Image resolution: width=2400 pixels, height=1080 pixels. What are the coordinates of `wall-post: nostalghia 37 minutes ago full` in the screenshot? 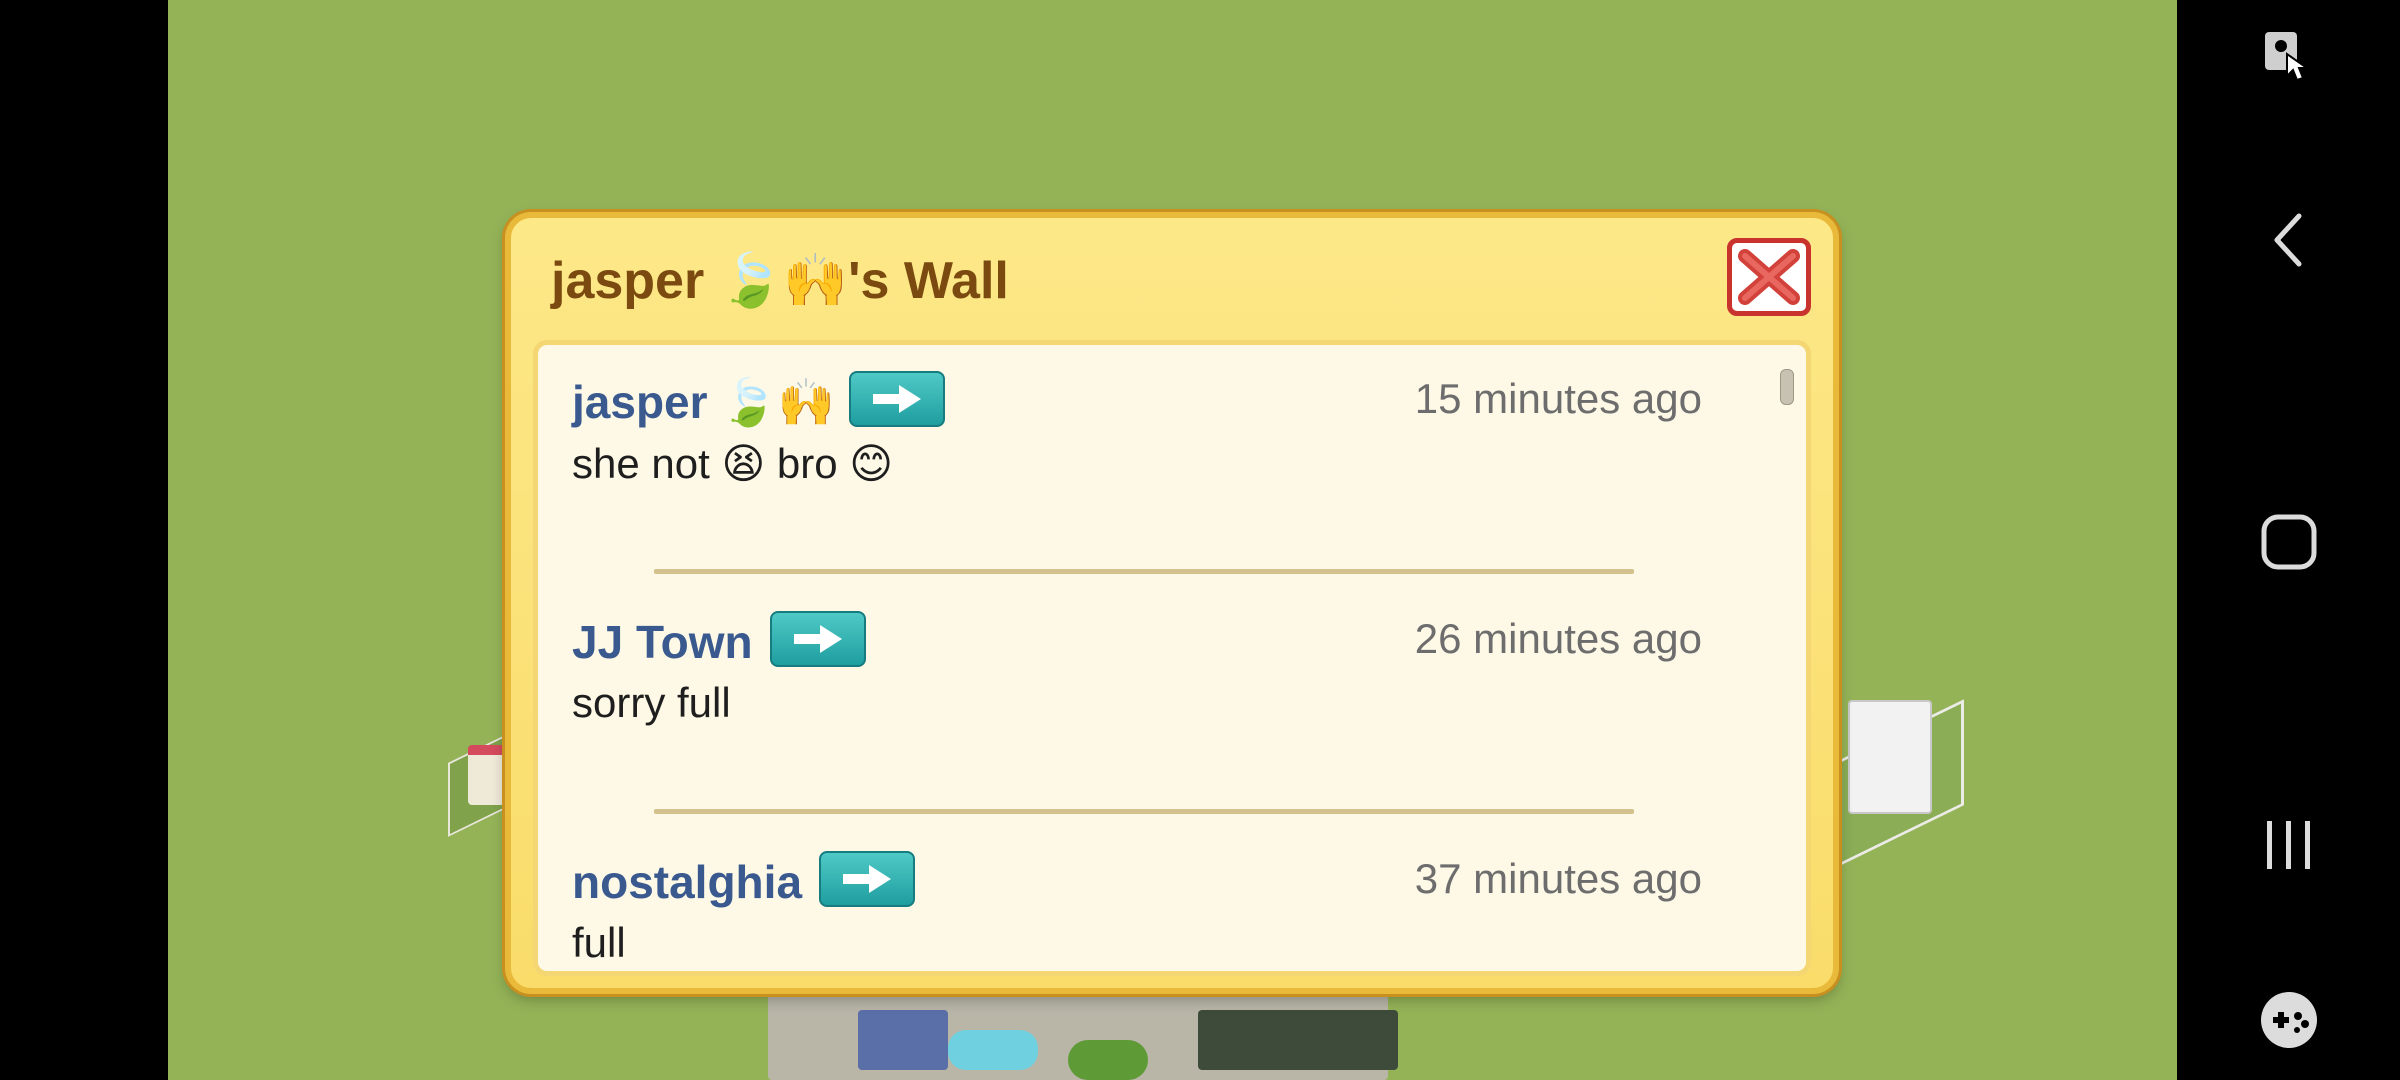 It's located at (1137, 911).